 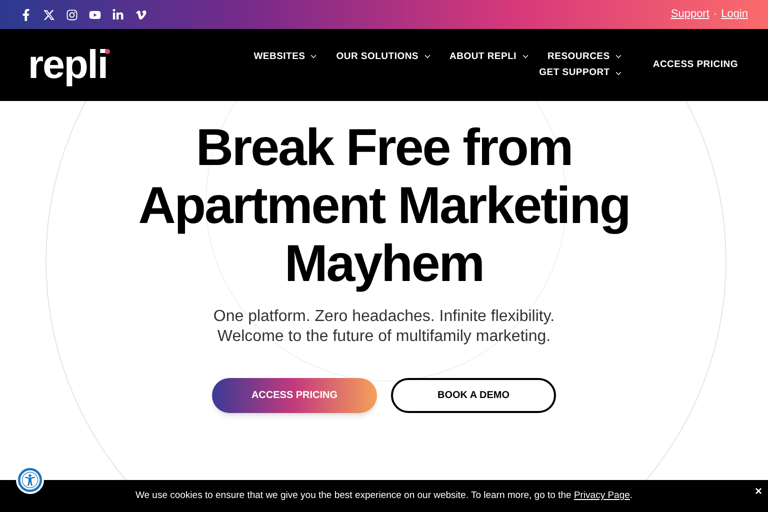 I want to click on book-demo-button: BOOK A DEMO, so click(x=473, y=395).